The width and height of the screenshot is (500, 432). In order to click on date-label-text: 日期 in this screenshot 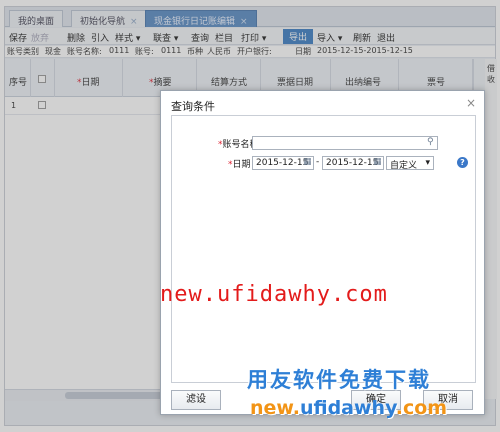, I will do `click(241, 165)`.